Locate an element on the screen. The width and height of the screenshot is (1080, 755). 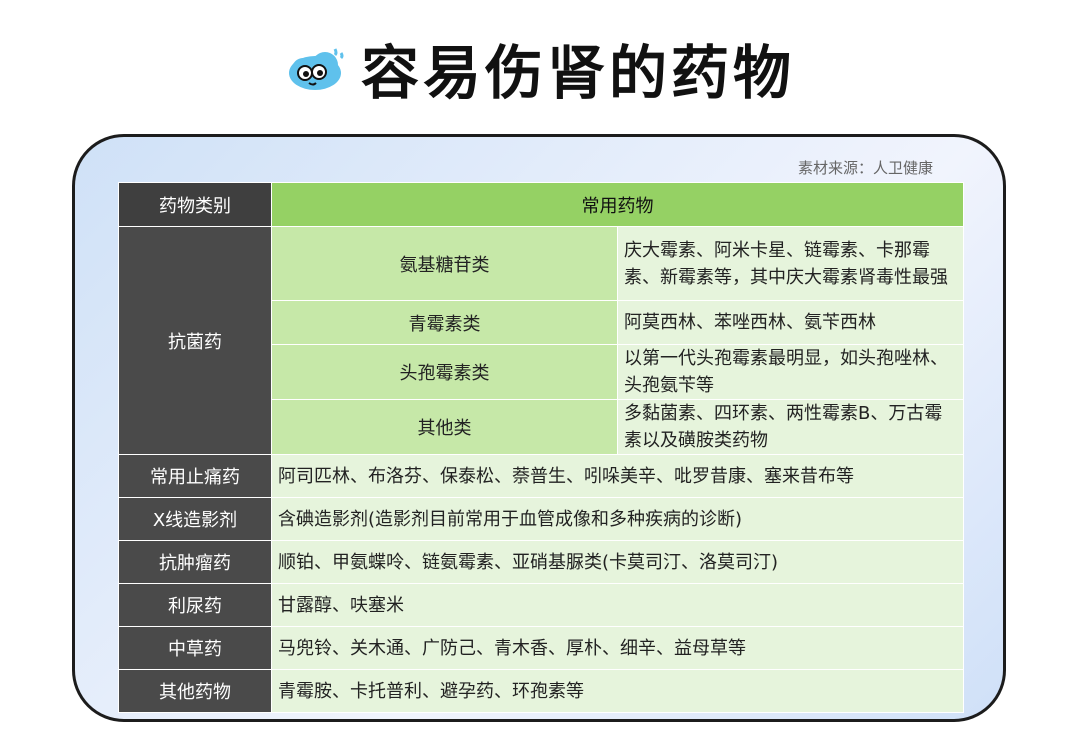
subcategory-cell: 氨基糖苷类 is located at coordinates (444, 263).